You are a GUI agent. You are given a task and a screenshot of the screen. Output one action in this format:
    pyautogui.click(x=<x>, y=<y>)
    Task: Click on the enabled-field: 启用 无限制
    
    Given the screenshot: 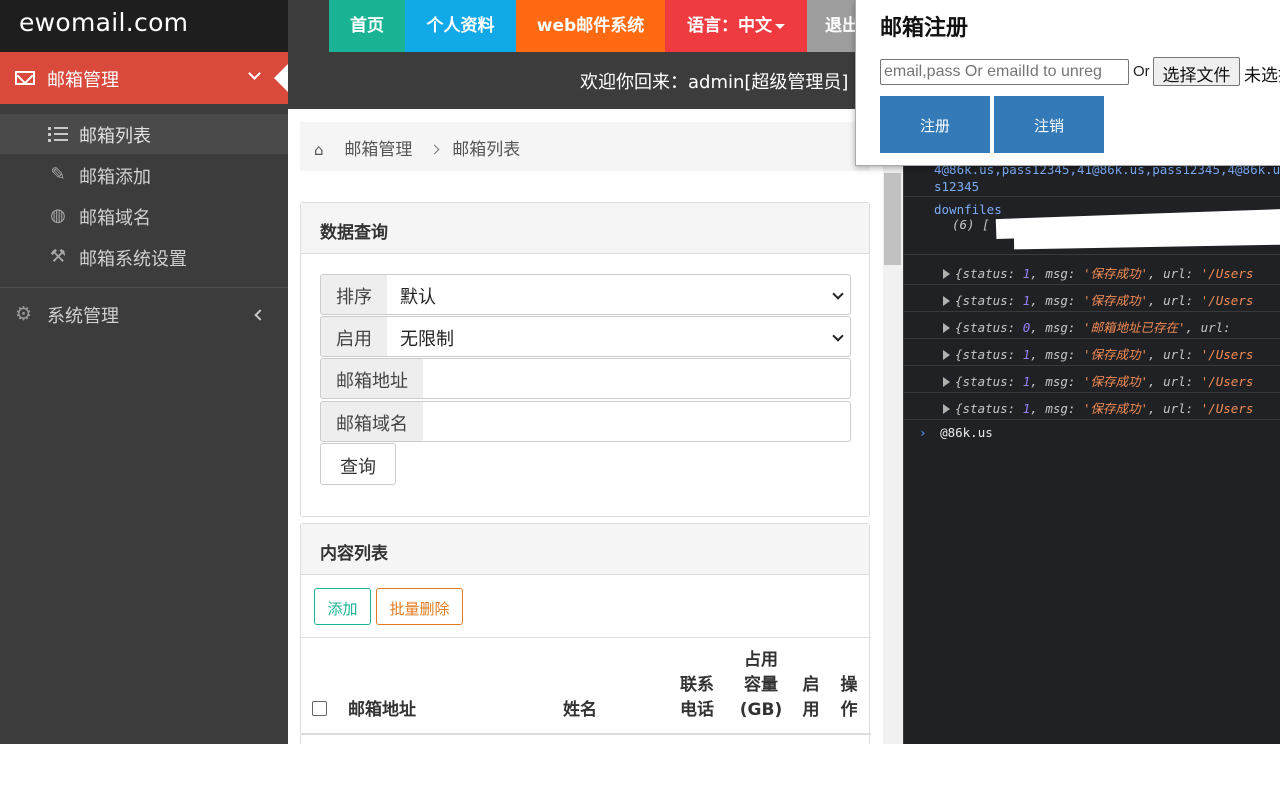 What is the action you would take?
    pyautogui.click(x=585, y=336)
    